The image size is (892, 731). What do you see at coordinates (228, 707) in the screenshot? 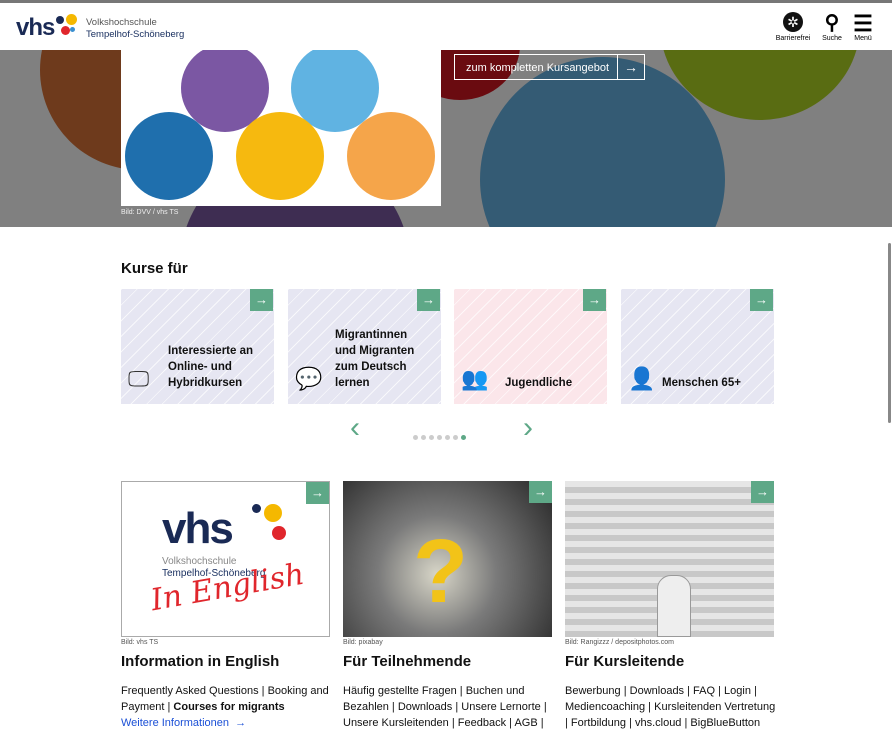
I see `link: Courses for migrants` at bounding box center [228, 707].